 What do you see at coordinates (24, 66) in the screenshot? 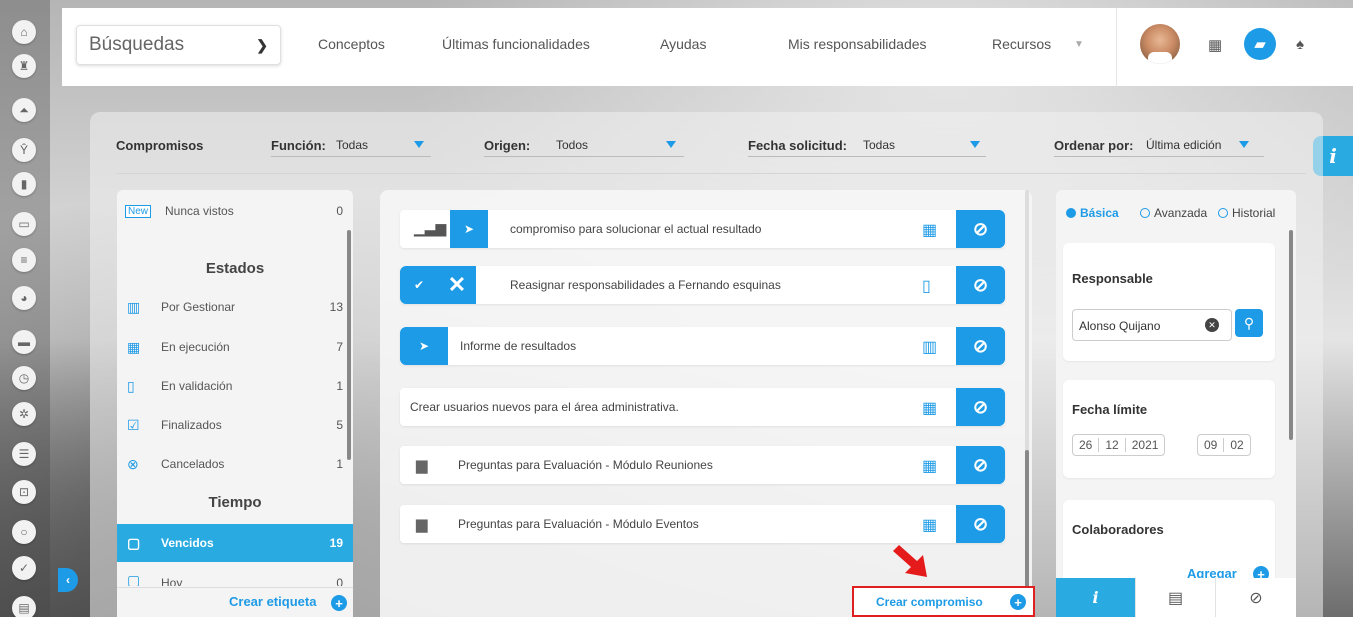
I see `tower-icon: ♜` at bounding box center [24, 66].